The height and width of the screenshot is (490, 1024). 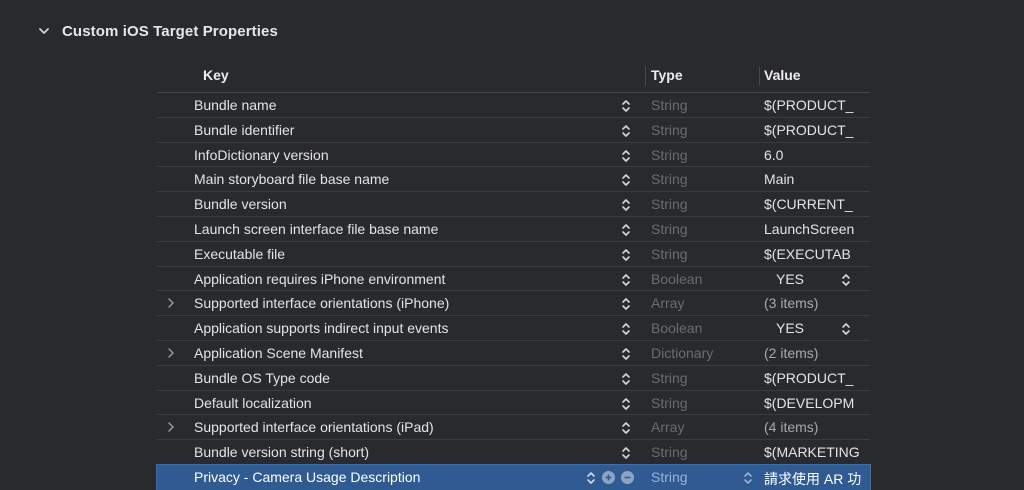 What do you see at coordinates (278, 353) in the screenshot?
I see `row-key: Application Scene Manifest` at bounding box center [278, 353].